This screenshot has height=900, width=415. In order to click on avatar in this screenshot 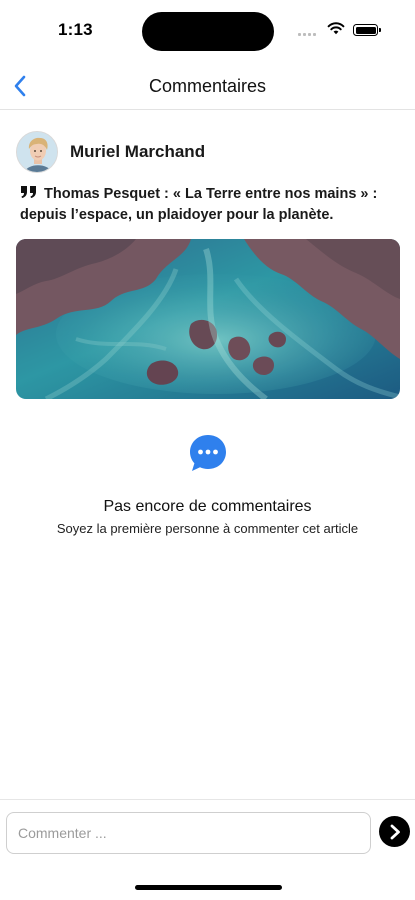, I will do `click(37, 152)`.